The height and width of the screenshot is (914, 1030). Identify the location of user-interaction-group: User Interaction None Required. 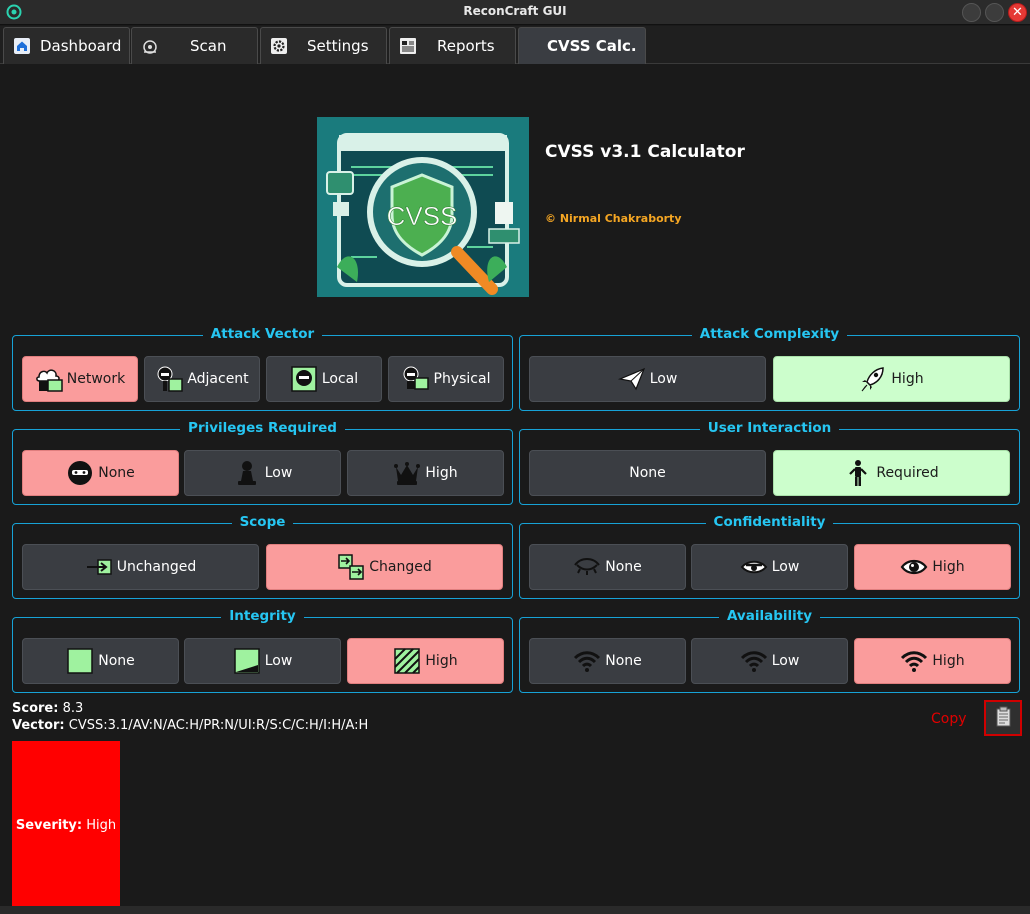
(769, 462).